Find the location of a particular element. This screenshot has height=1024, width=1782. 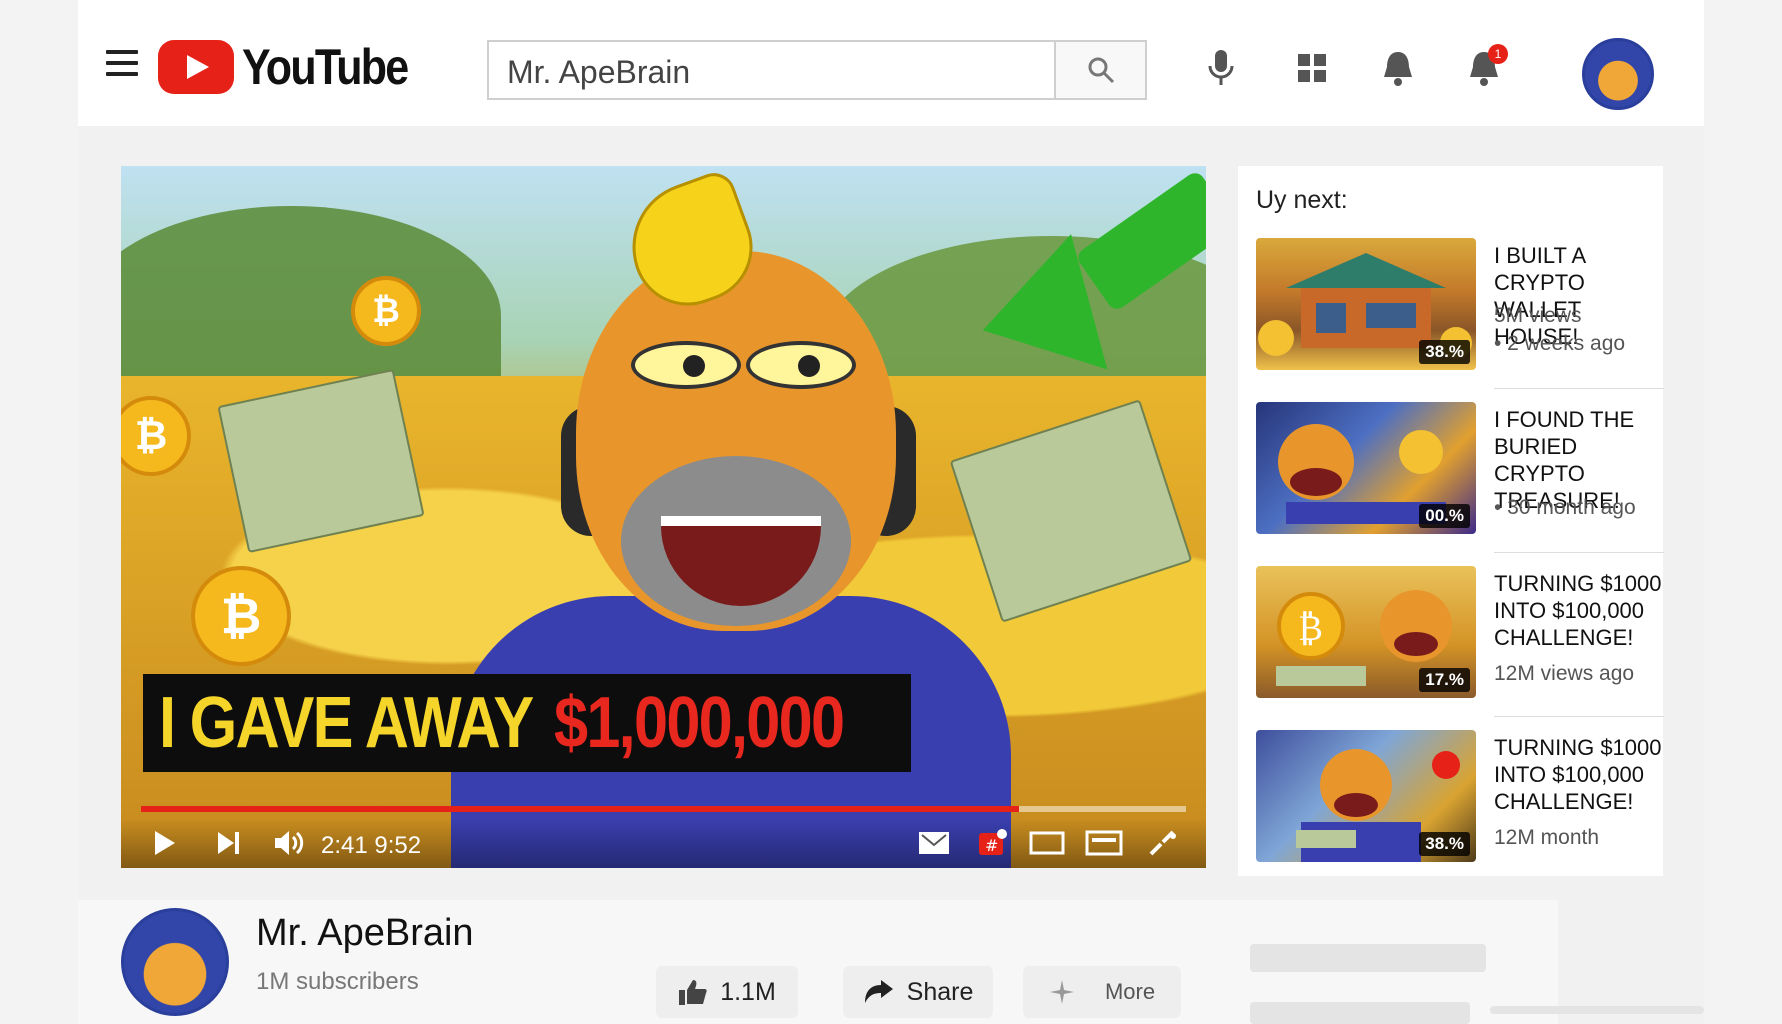

thumbs-up-icon is located at coordinates (693, 992).